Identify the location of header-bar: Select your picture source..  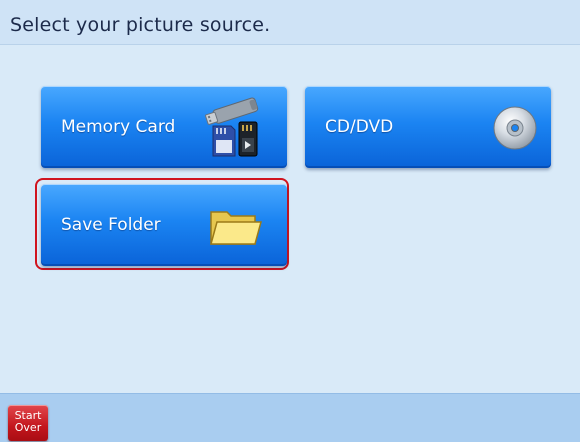
(290, 22).